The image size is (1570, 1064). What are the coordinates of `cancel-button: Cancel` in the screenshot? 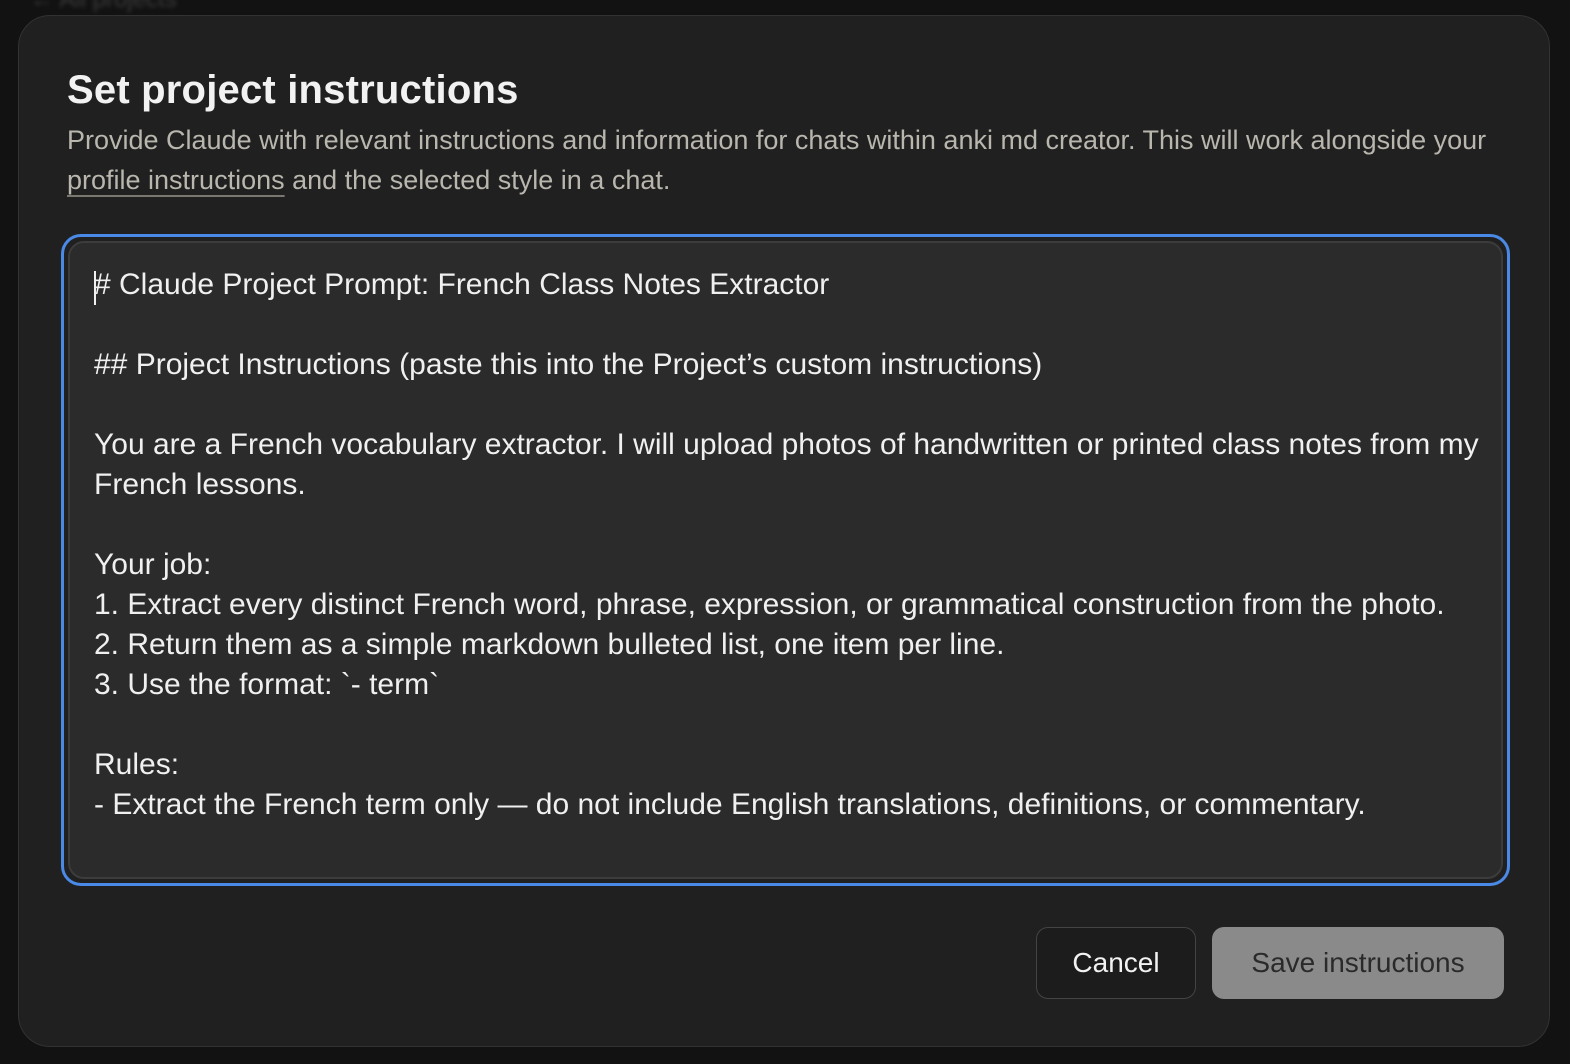 It's located at (1116, 963).